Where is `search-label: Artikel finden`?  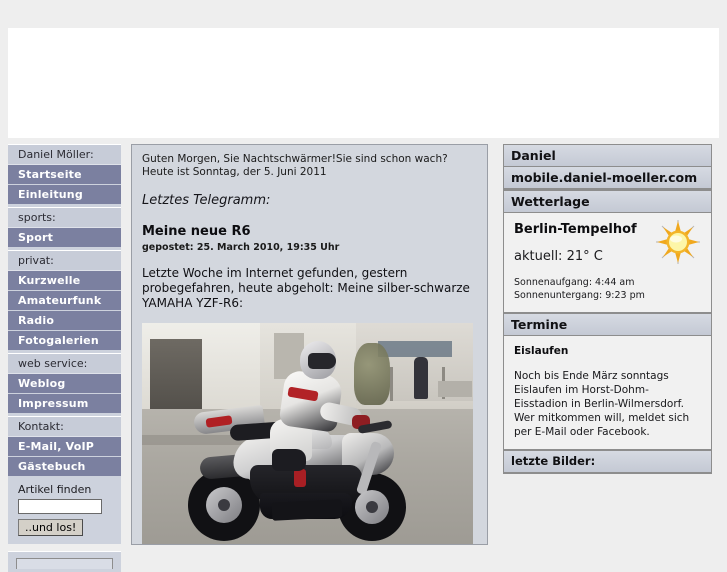 search-label: Artikel finden is located at coordinates (55, 489).